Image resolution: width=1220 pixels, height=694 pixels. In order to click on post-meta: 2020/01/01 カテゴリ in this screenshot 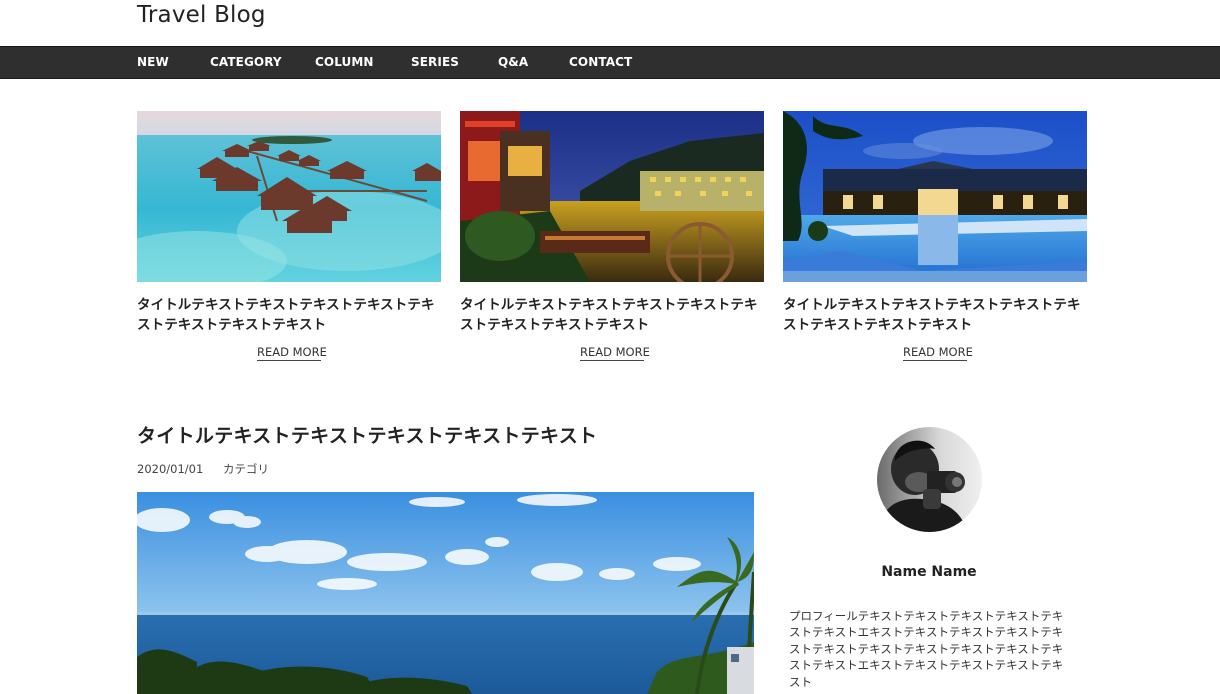, I will do `click(203, 469)`.